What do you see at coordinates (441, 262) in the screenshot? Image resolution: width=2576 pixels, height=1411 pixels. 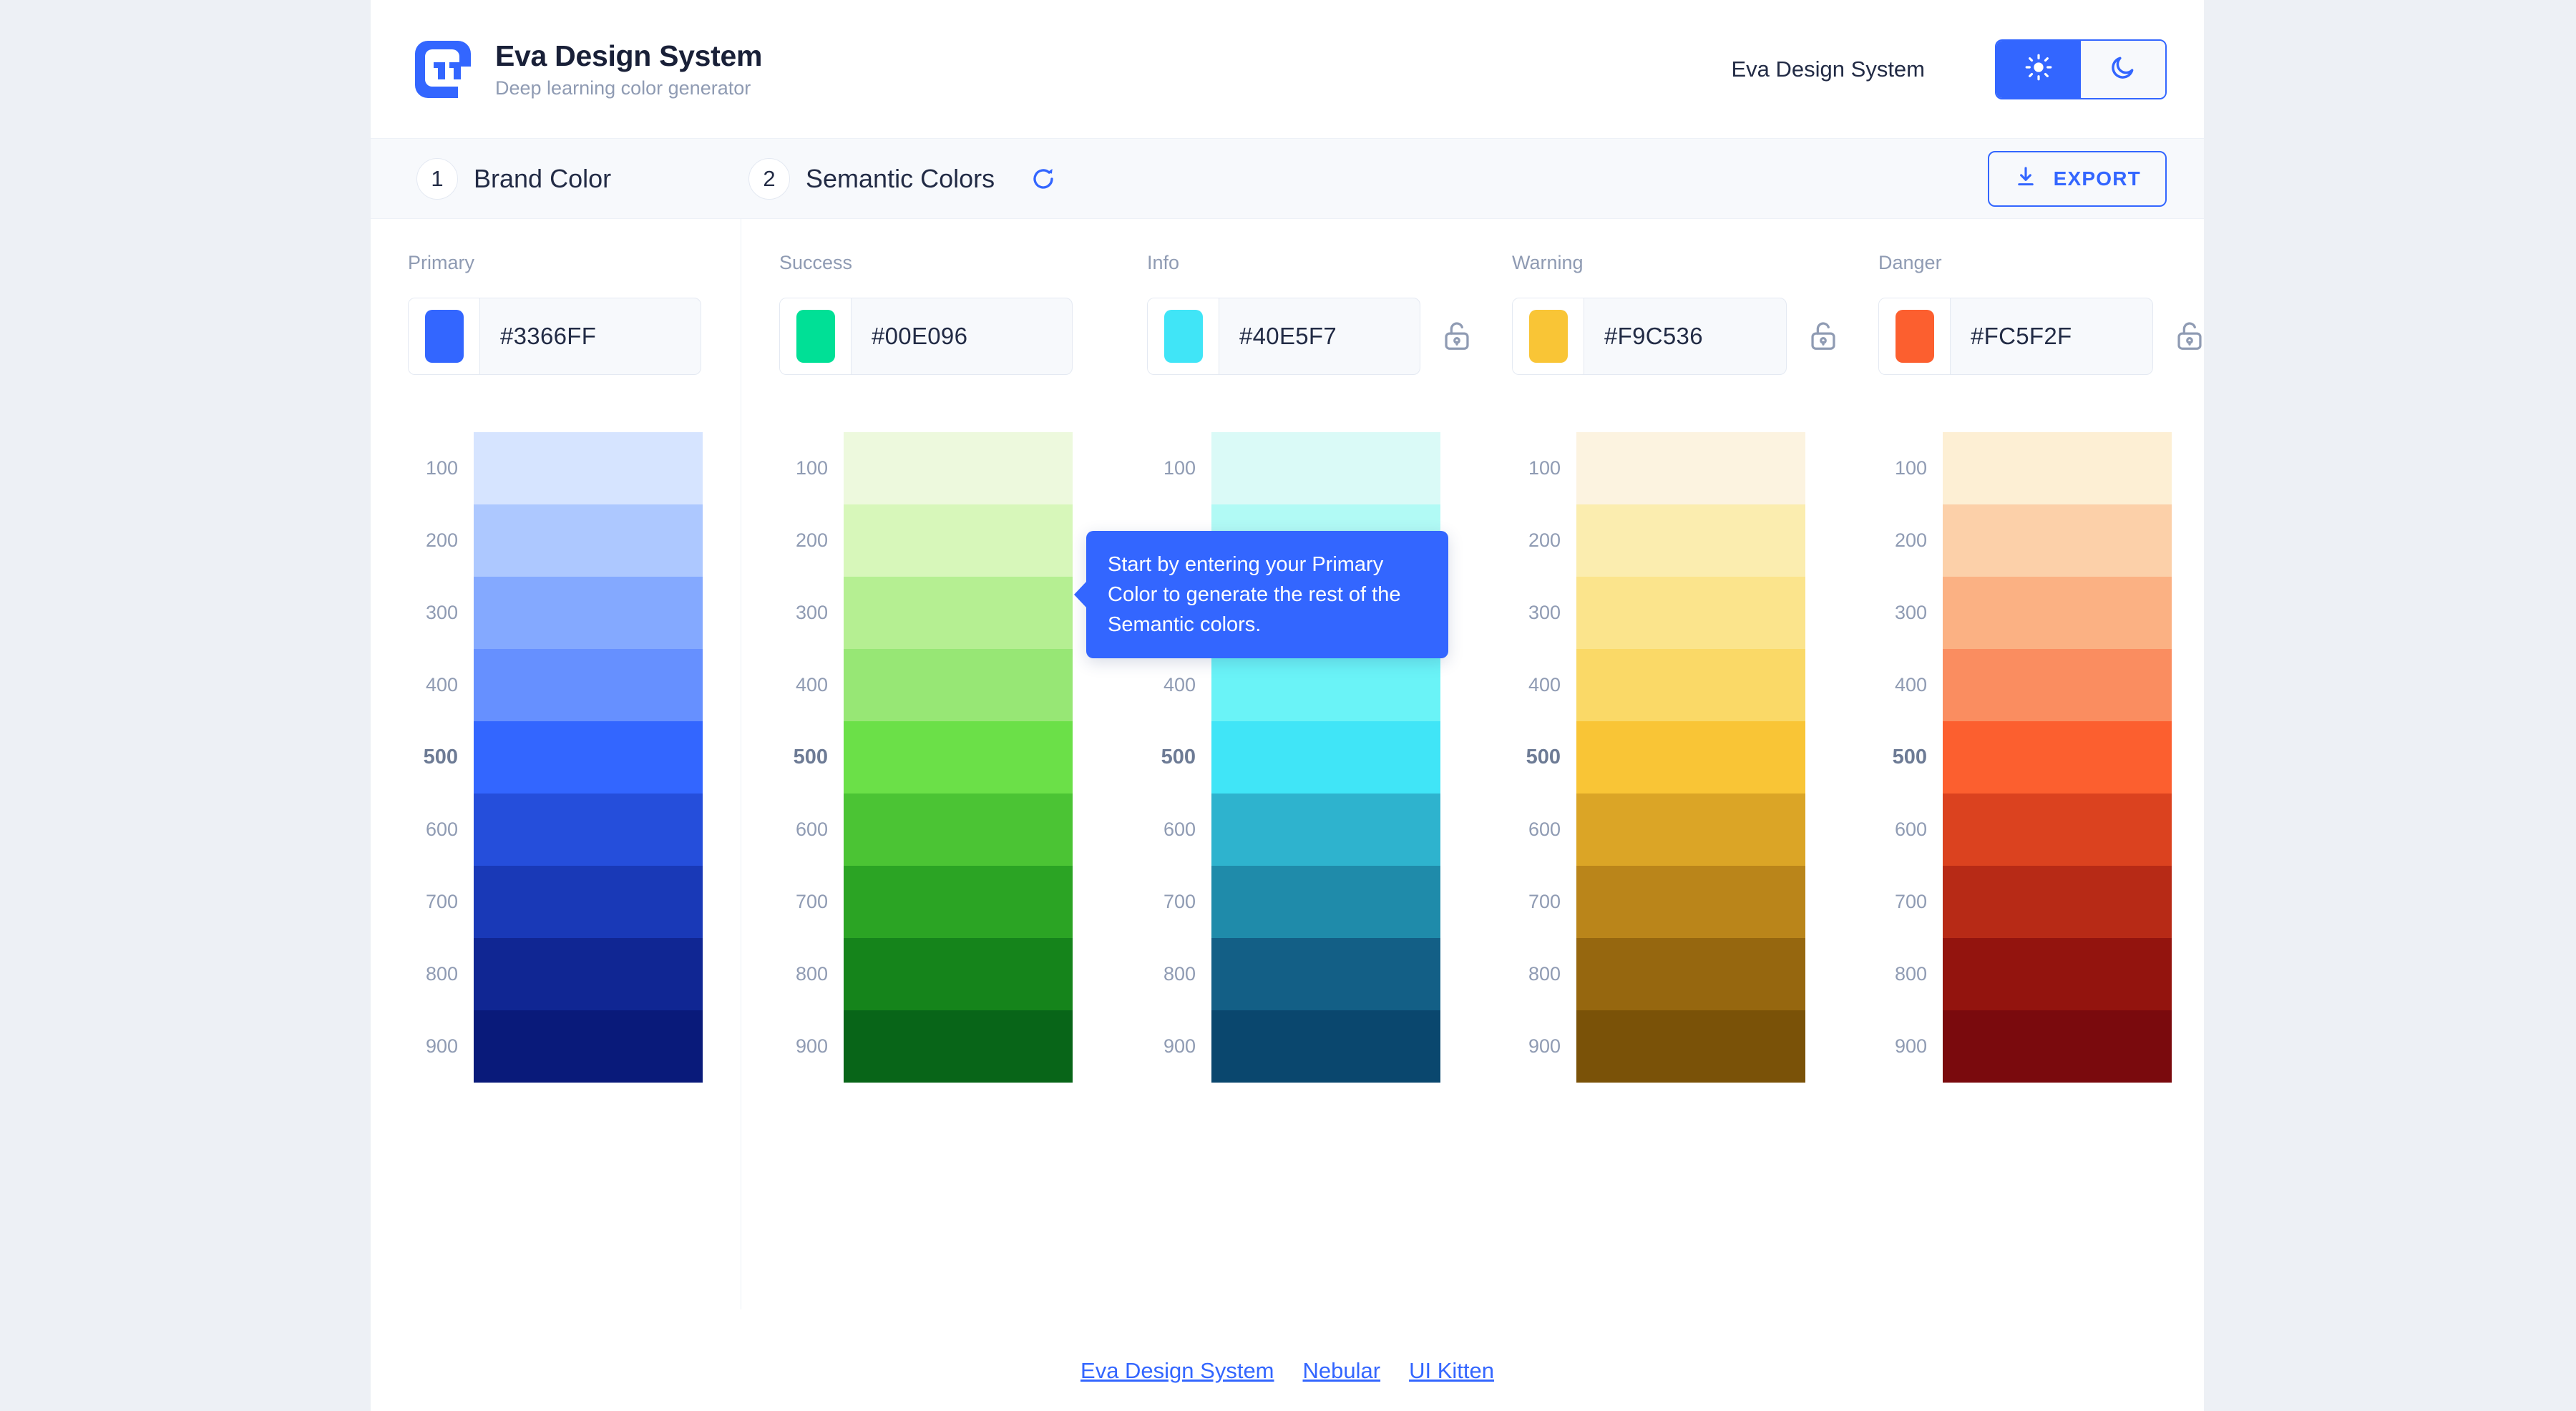 I see `palette-label-primary: Primary` at bounding box center [441, 262].